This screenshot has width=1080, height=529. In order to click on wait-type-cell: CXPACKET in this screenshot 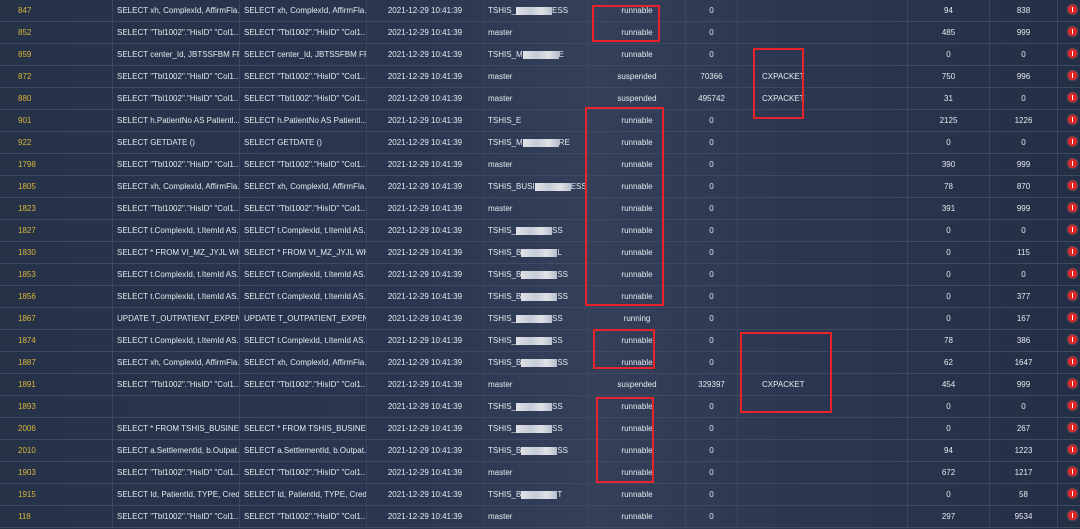, I will do `click(823, 76)`.